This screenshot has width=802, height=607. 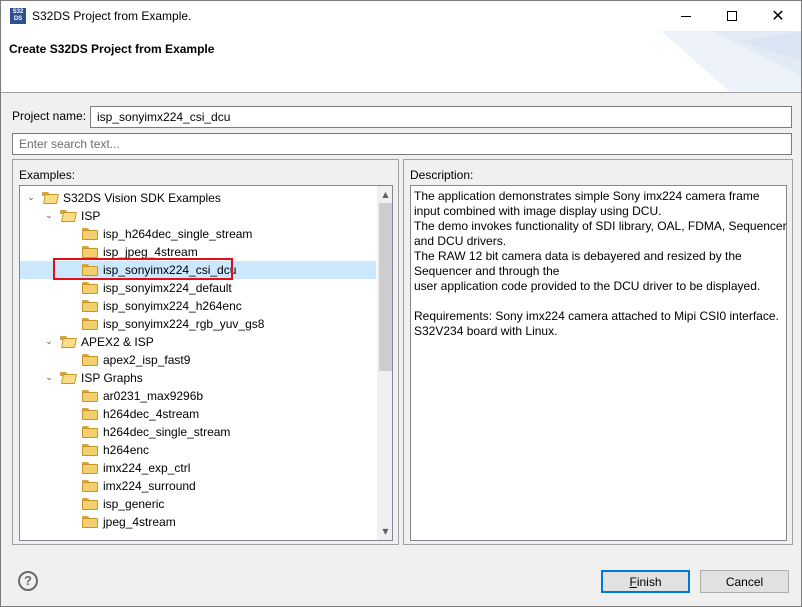 I want to click on cancel-button: Cancel, so click(x=744, y=581).